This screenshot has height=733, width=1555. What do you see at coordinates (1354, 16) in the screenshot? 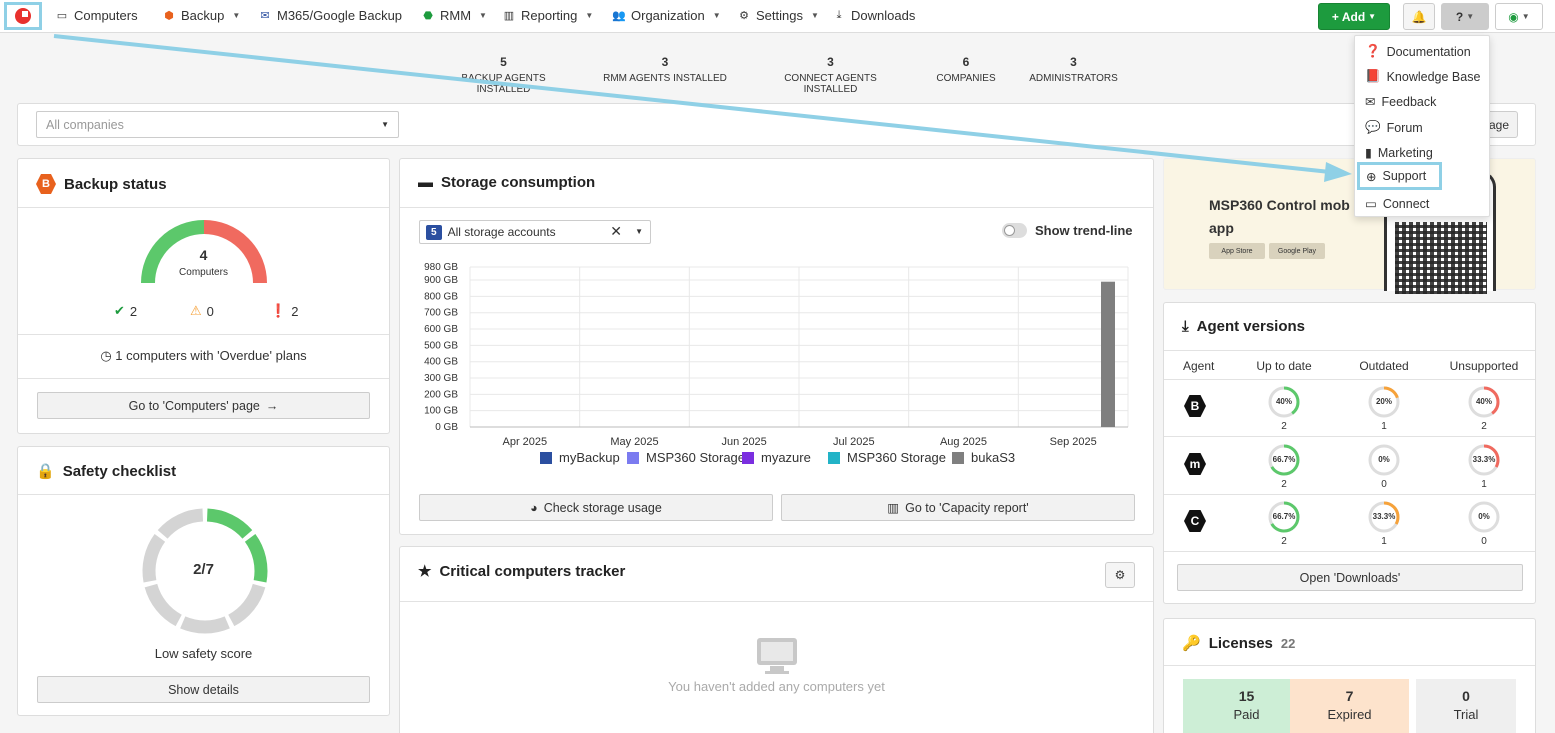
I see `add-button: + Add ▼` at bounding box center [1354, 16].